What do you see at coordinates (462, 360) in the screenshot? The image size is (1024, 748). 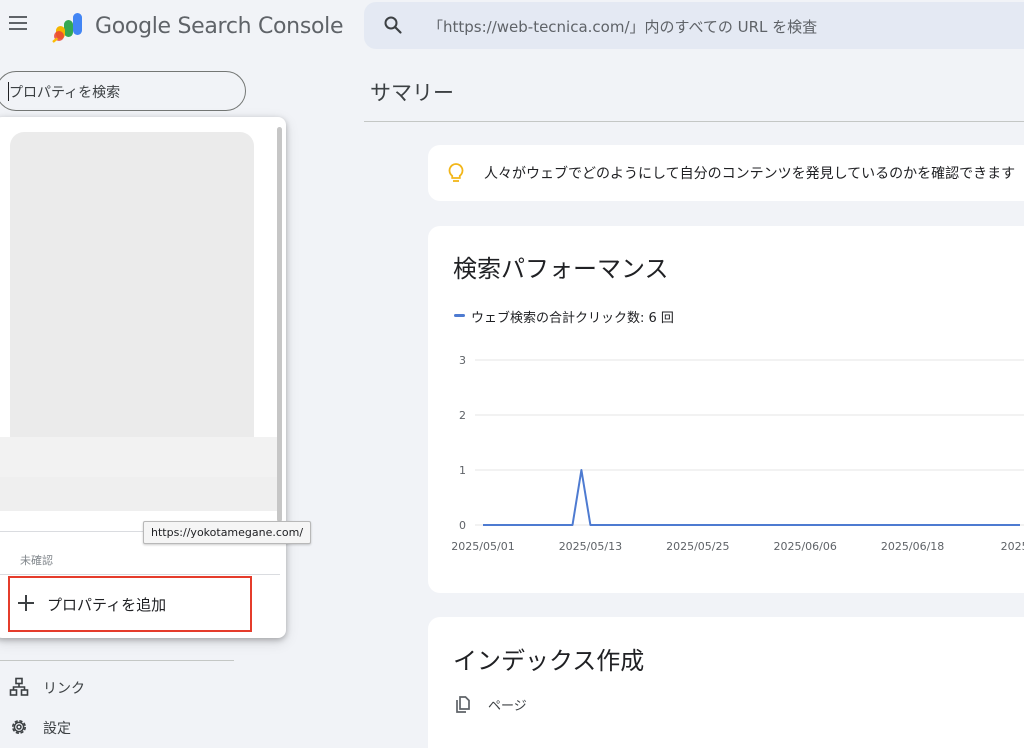 I see `y-tick-label: 3` at bounding box center [462, 360].